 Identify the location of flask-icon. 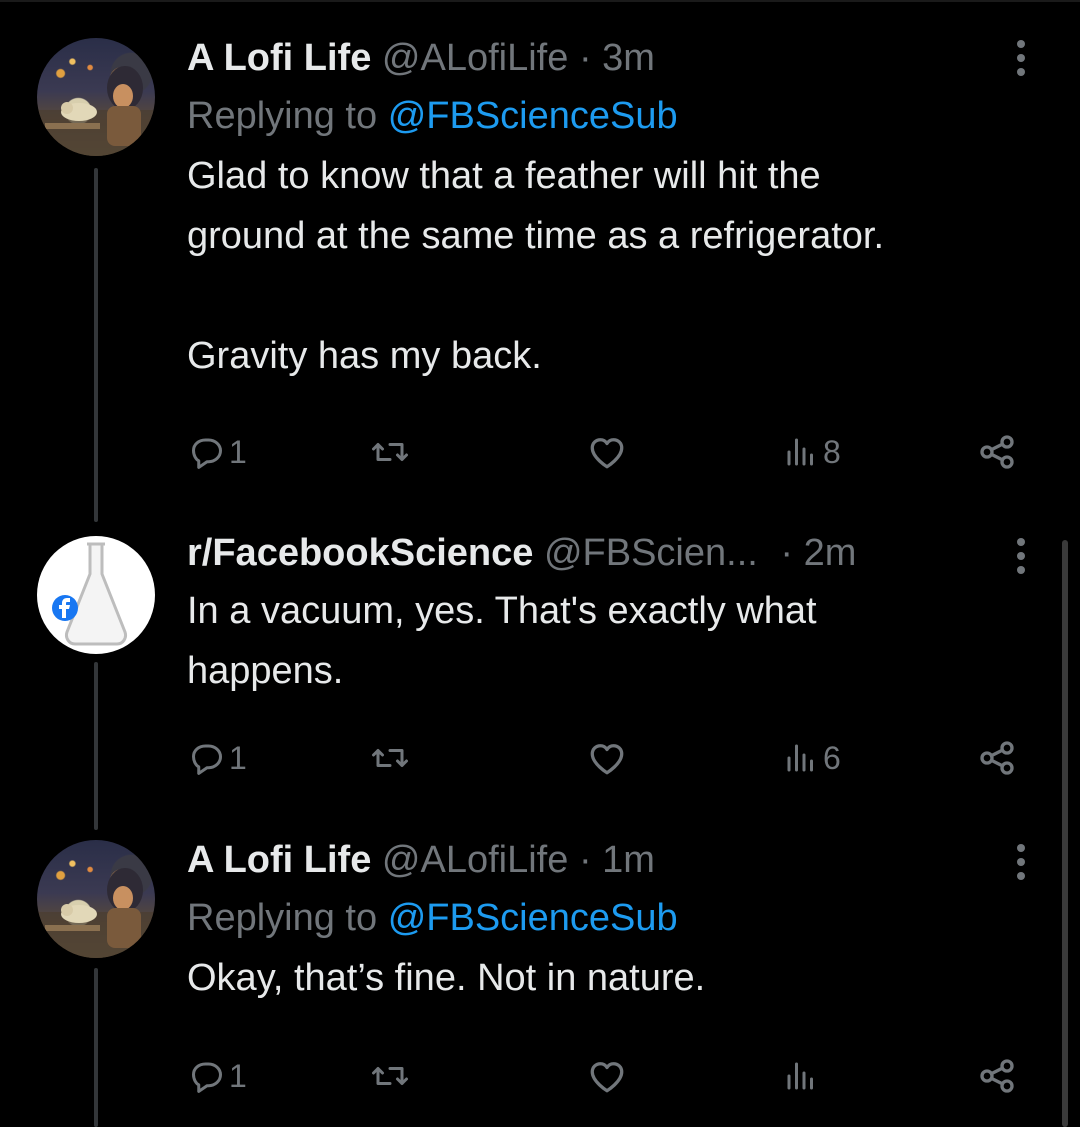
(89, 594).